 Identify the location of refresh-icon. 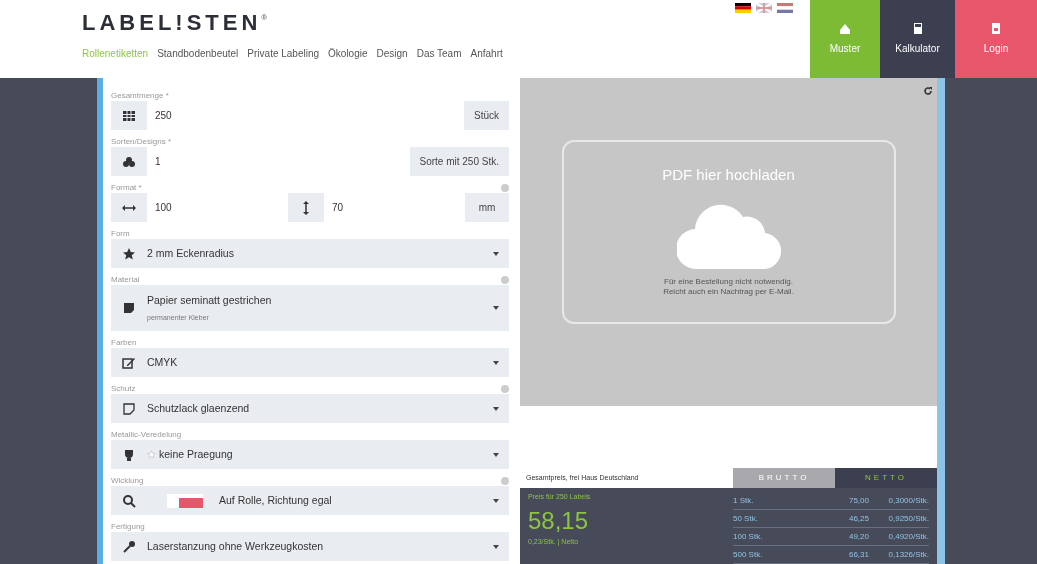
(928, 91).